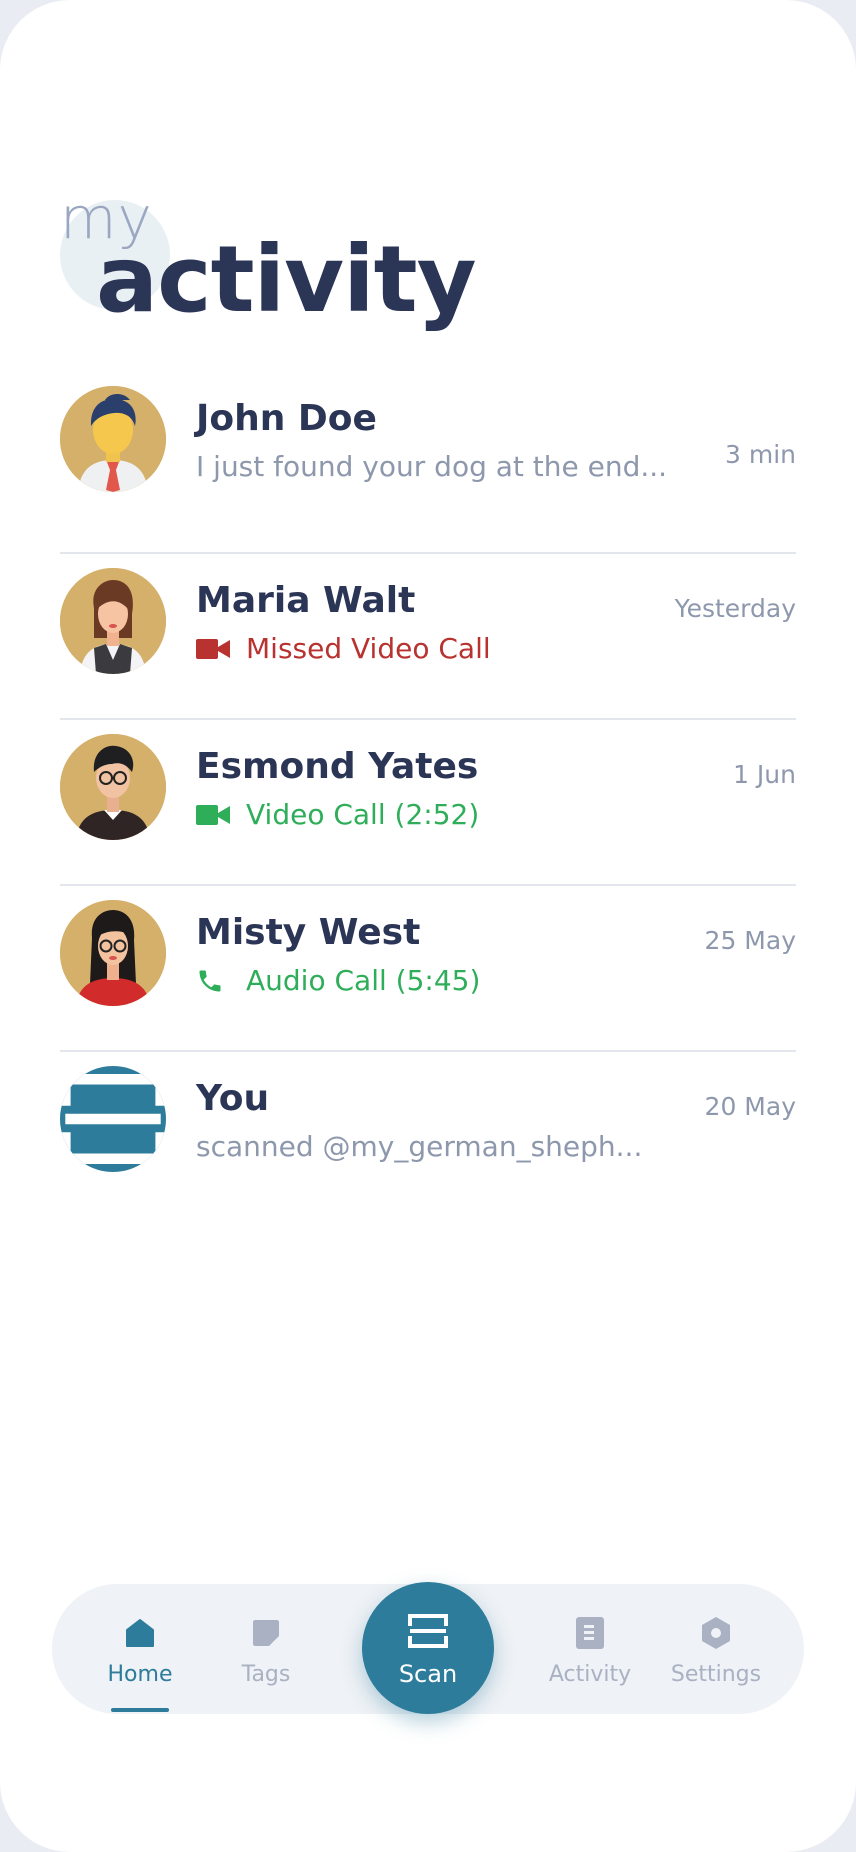  What do you see at coordinates (140, 1633) in the screenshot?
I see `home-icon` at bounding box center [140, 1633].